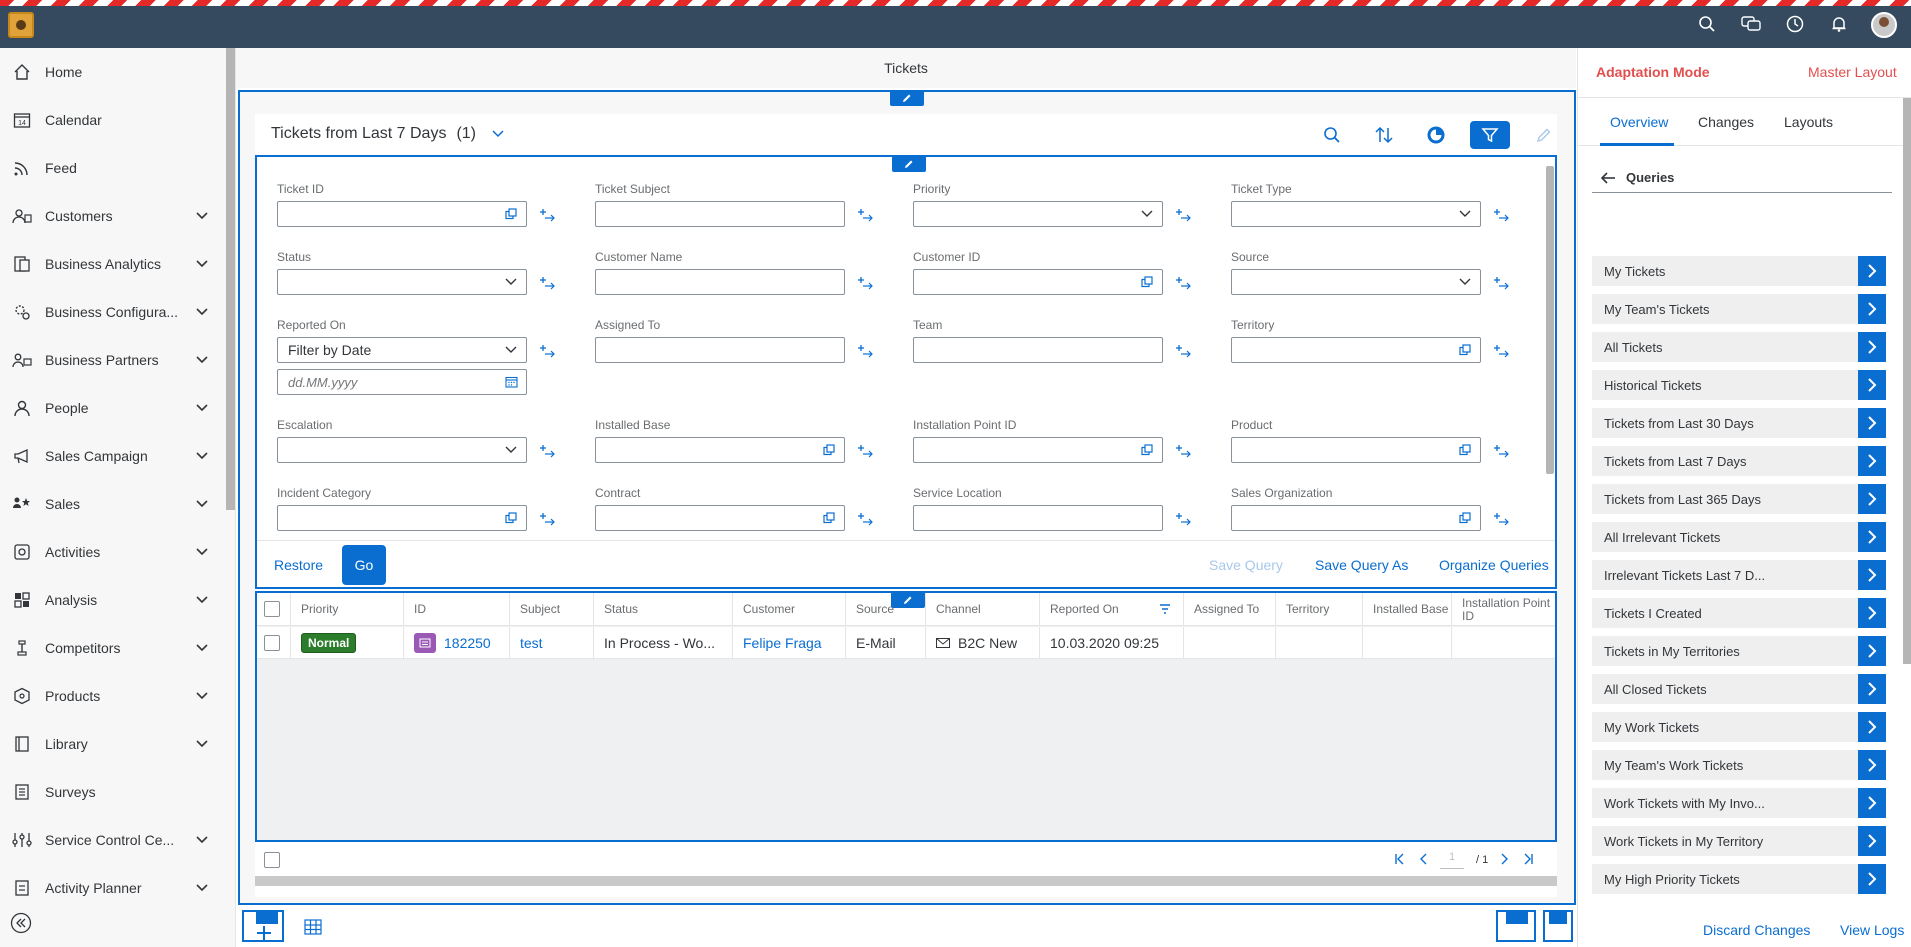 This screenshot has width=1911, height=947. What do you see at coordinates (113, 408) in the screenshot?
I see `sidebar-item-people: People` at bounding box center [113, 408].